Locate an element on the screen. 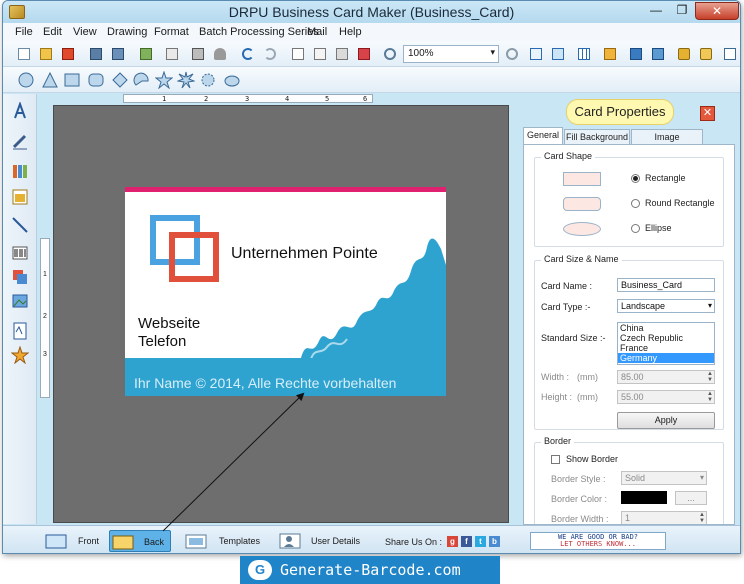  line-tool-icon is located at coordinates (20, 225).